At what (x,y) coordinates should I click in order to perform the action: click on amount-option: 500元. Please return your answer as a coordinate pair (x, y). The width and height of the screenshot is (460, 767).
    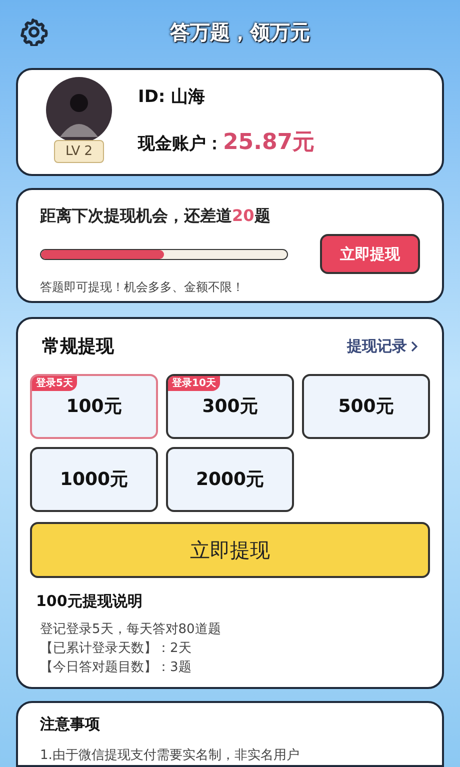
    Looking at the image, I should click on (366, 406).